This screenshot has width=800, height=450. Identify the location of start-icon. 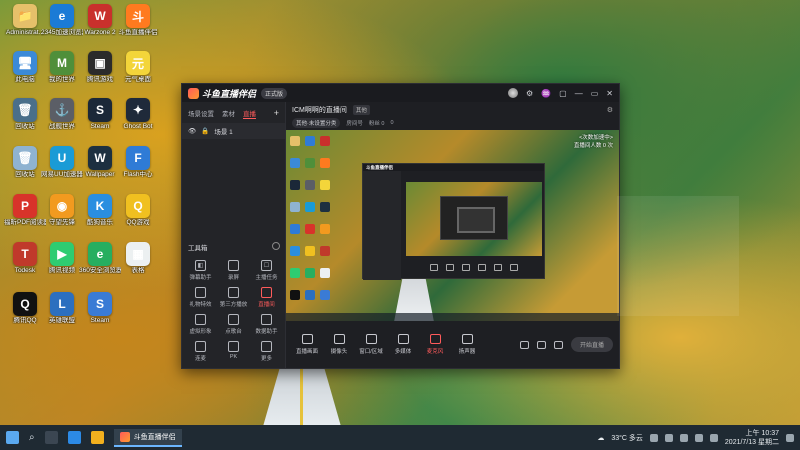
(12, 437).